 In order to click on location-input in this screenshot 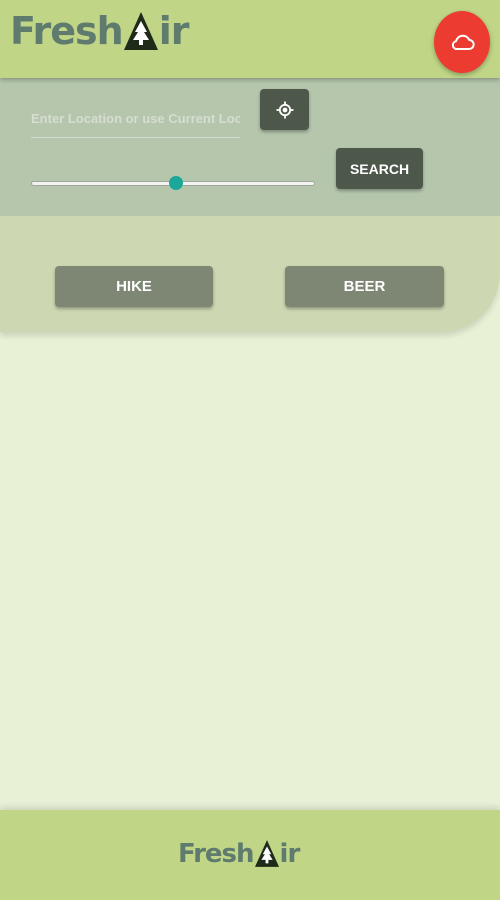, I will do `click(135, 119)`.